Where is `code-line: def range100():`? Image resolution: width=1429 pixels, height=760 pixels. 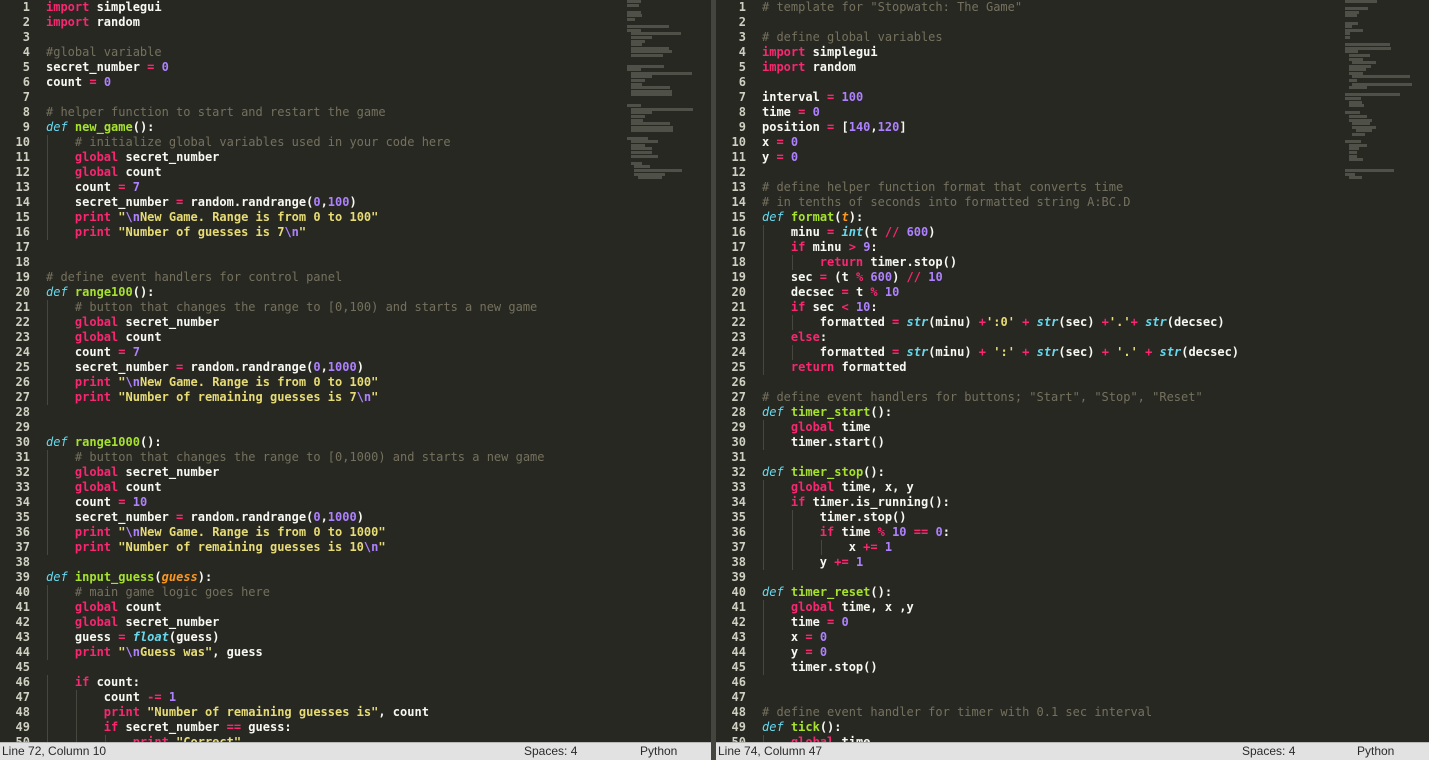
code-line: def range100(): is located at coordinates (336, 292).